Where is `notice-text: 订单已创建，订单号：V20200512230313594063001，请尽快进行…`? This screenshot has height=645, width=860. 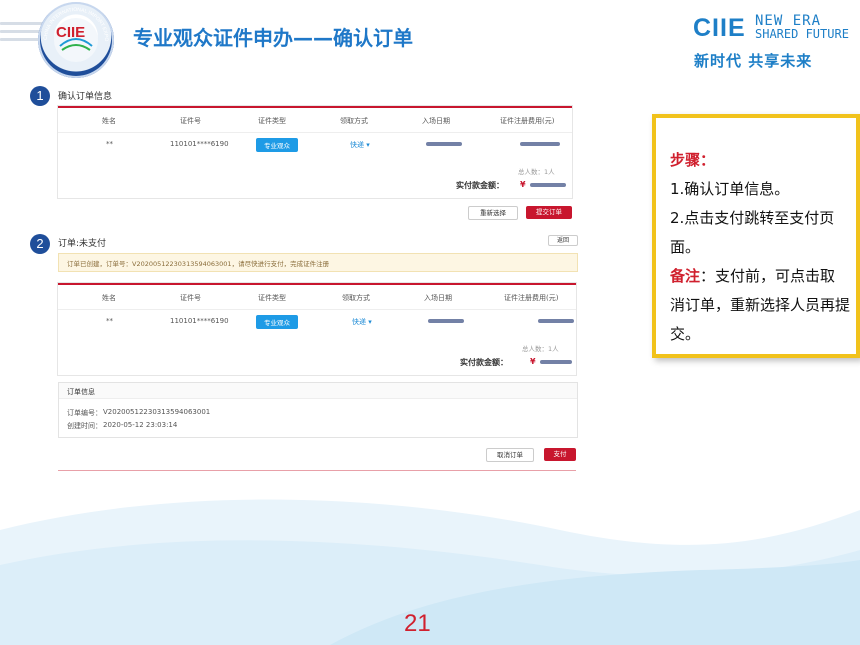
notice-text: 订单已创建，订单号：V20200512230313594063001，请尽快进行… is located at coordinates (198, 264).